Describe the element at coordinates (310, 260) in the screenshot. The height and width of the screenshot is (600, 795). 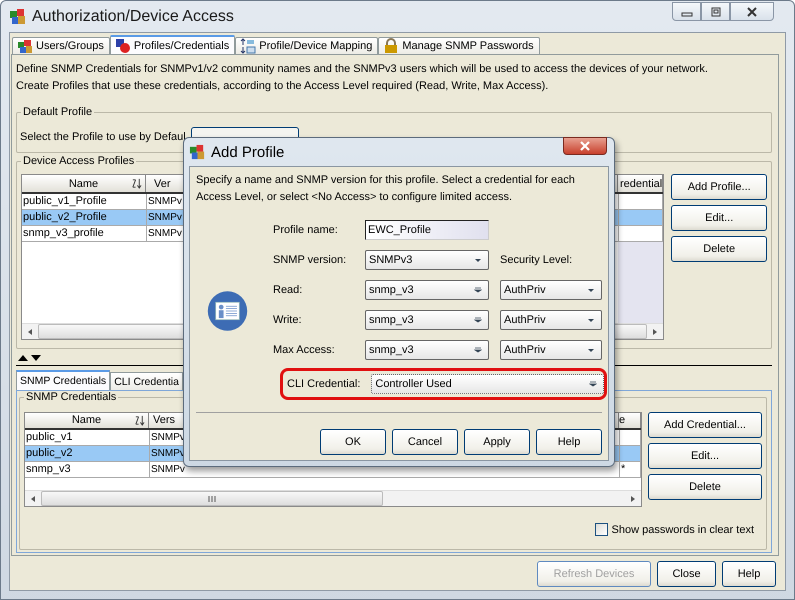
I see `field-label: SNMP version:` at that location.